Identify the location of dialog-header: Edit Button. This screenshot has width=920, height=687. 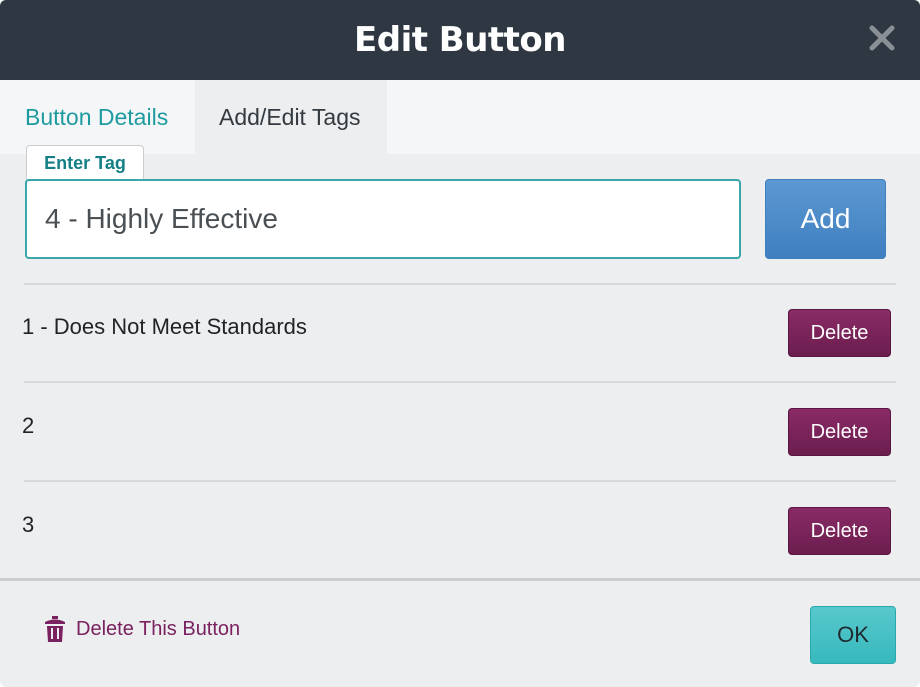
(460, 40).